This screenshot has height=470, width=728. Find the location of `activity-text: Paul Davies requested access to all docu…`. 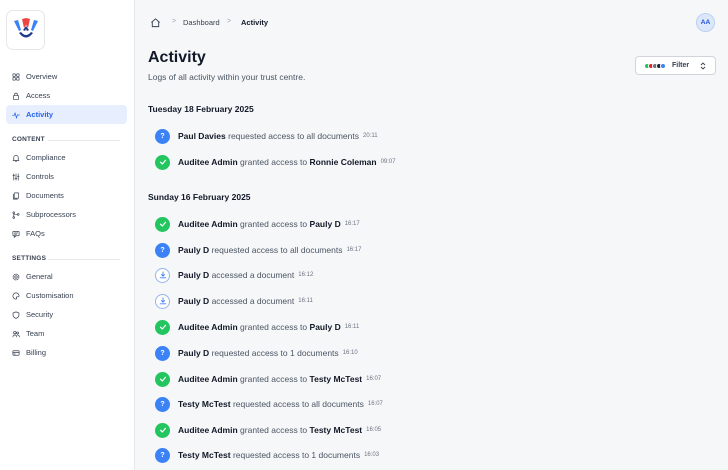

activity-text: Paul Davies requested access to all docu… is located at coordinates (268, 136).